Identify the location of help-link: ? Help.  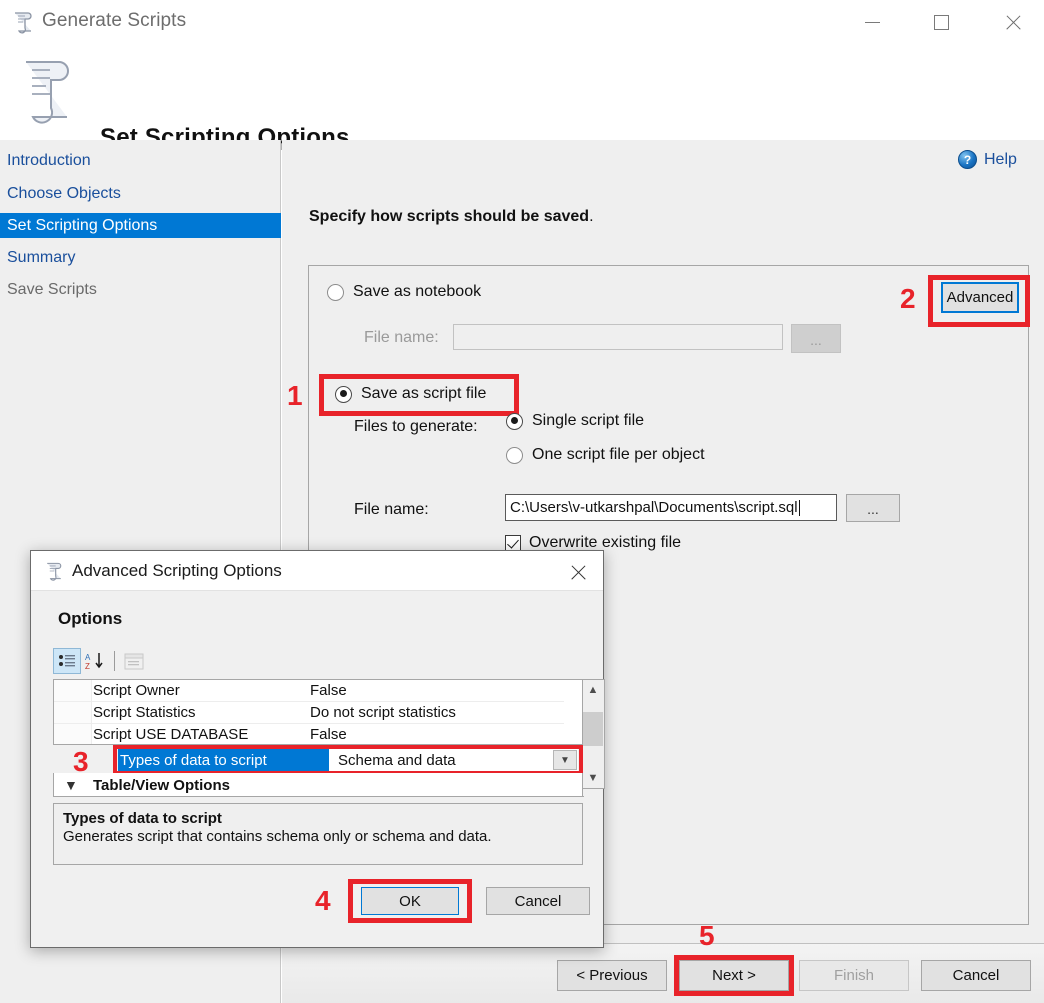
(987, 159).